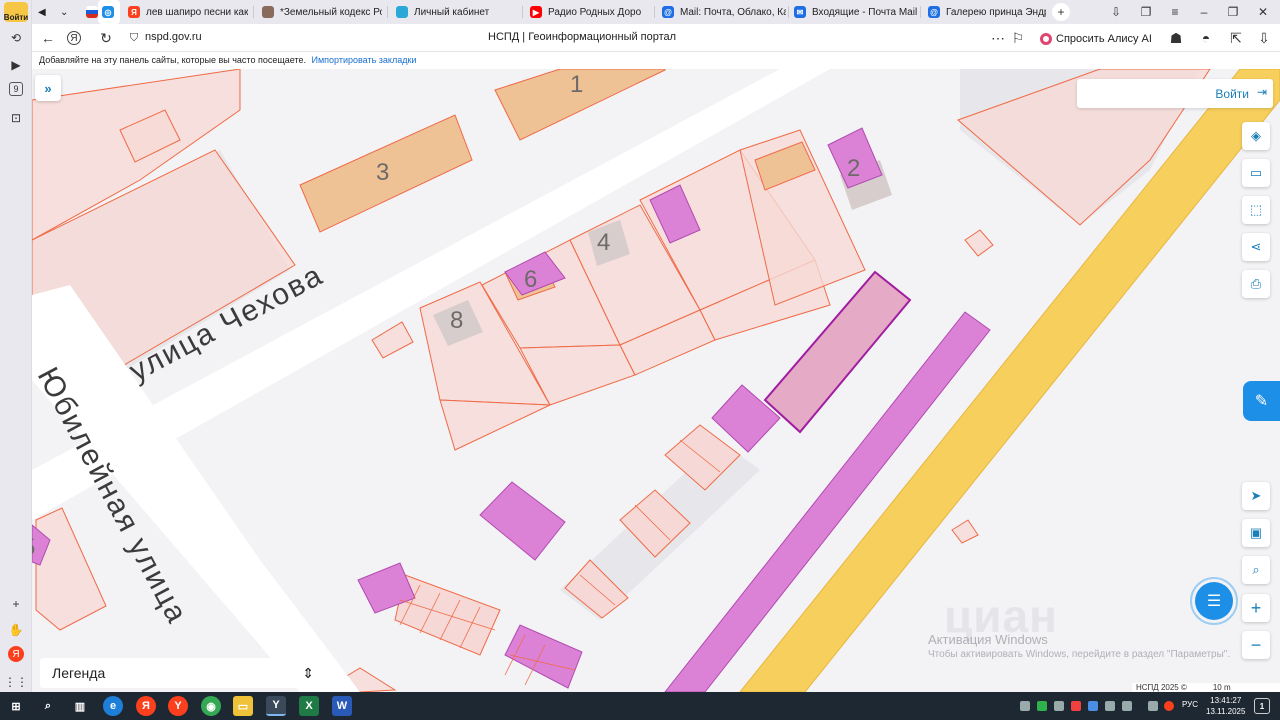 The height and width of the screenshot is (720, 1280). I want to click on menu-icon: ≡, so click(1175, 12).